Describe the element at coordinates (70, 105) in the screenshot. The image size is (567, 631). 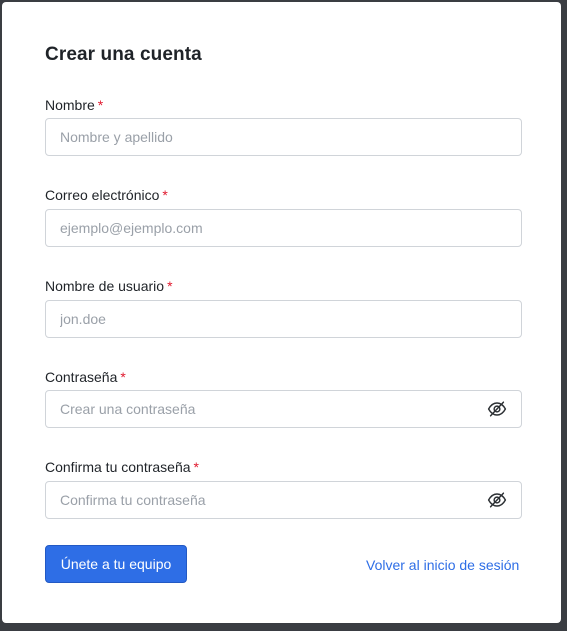
I see `name-label-text: Nombre` at that location.